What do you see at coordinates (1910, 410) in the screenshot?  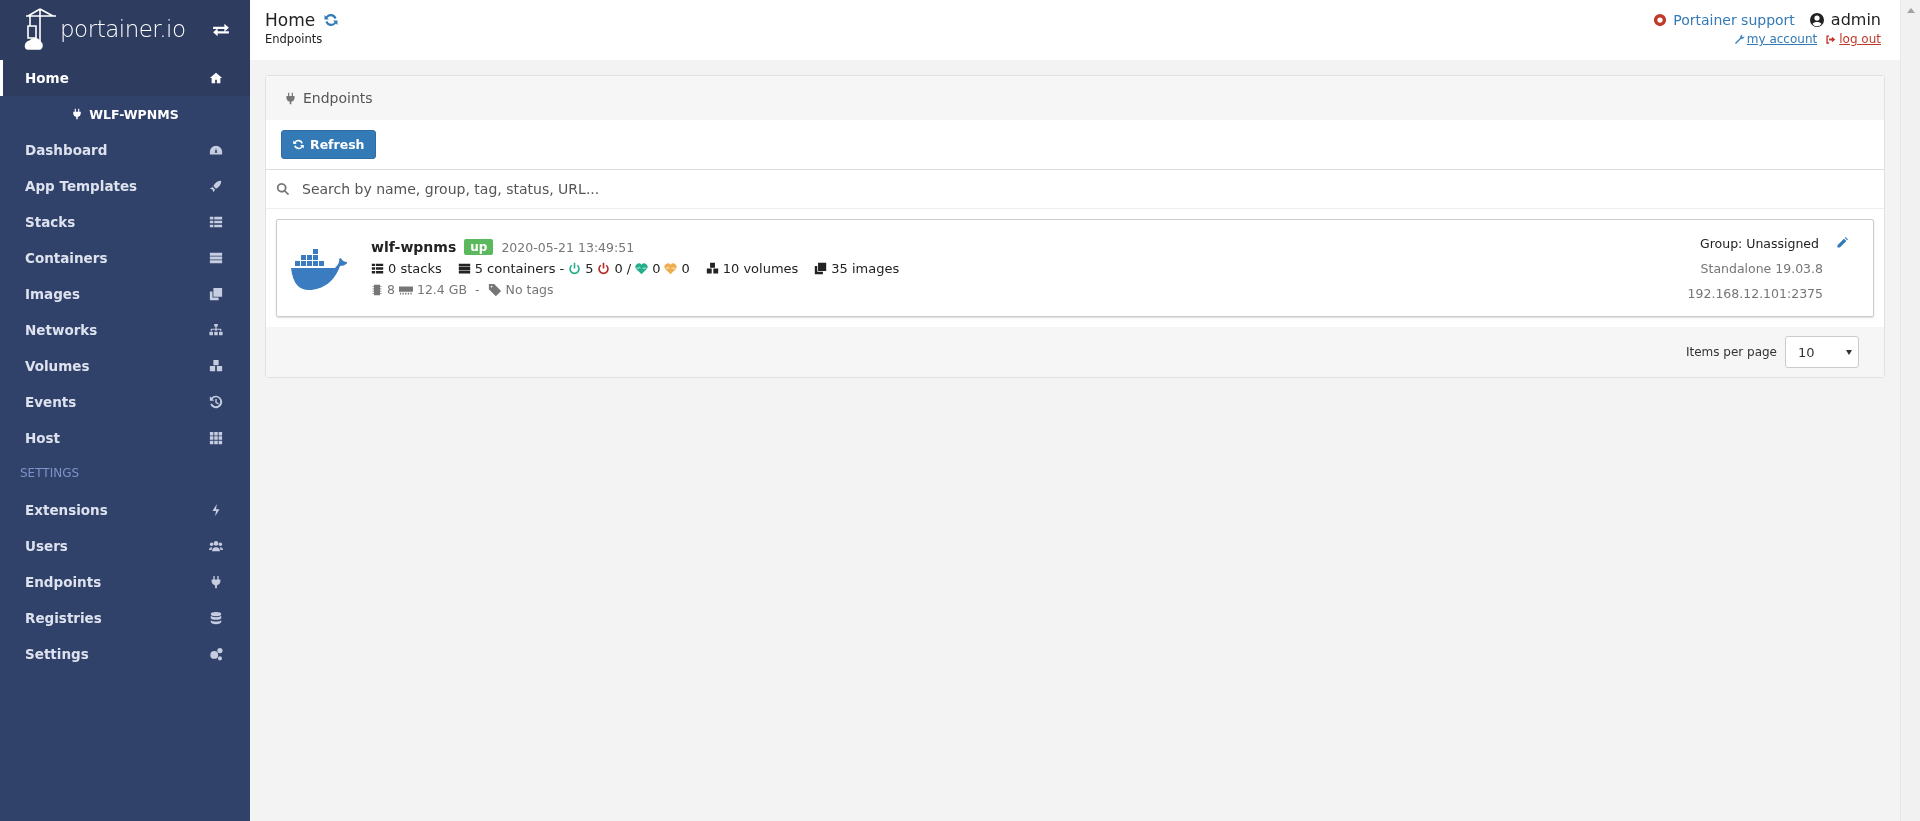 I see `scrollbar` at bounding box center [1910, 410].